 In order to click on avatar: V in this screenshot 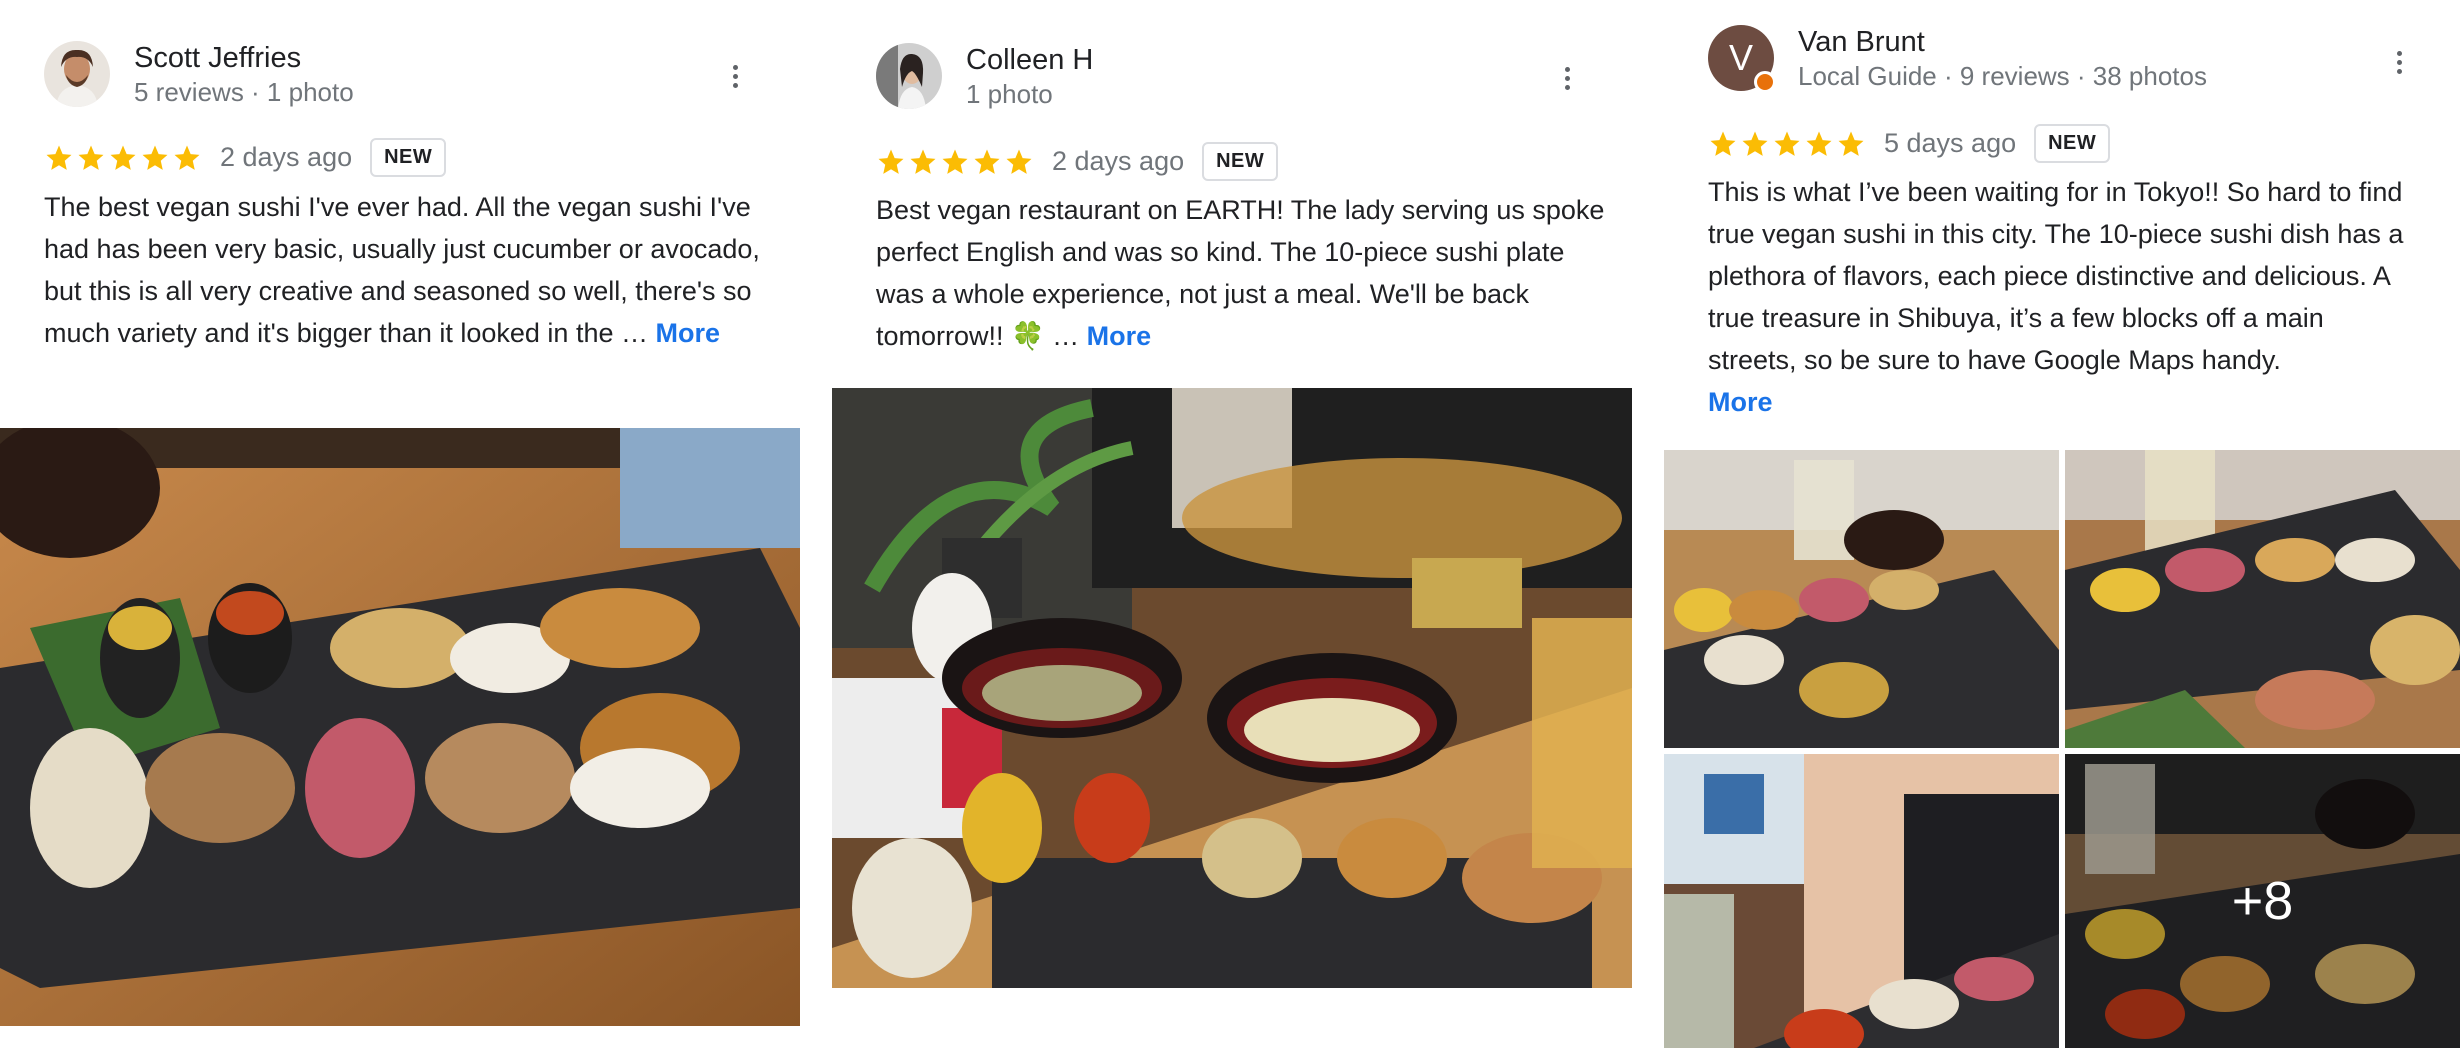, I will do `click(1742, 59)`.